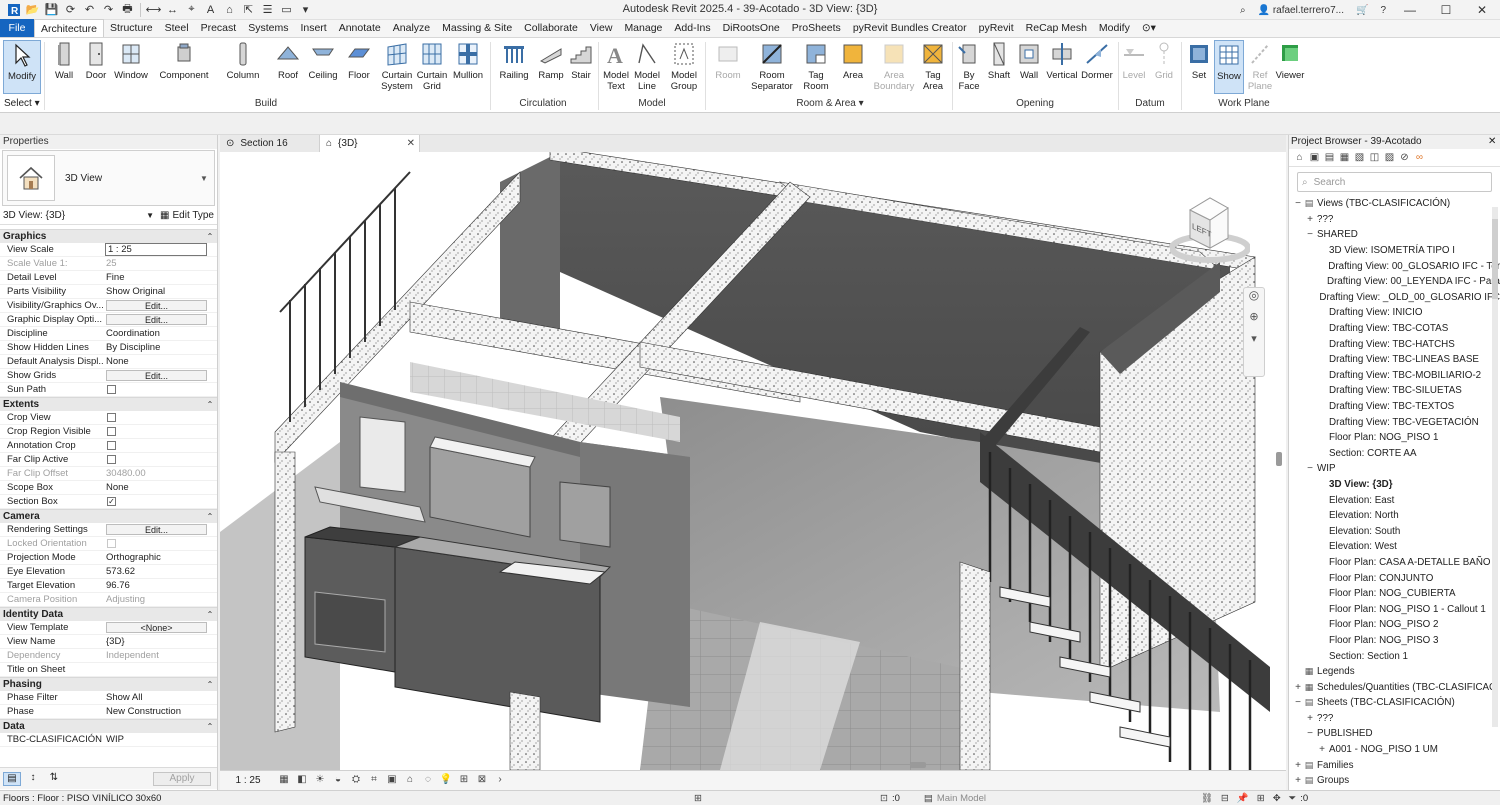  Describe the element at coordinates (1394, 469) in the screenshot. I see `browser-tree-item: − WIP` at that location.